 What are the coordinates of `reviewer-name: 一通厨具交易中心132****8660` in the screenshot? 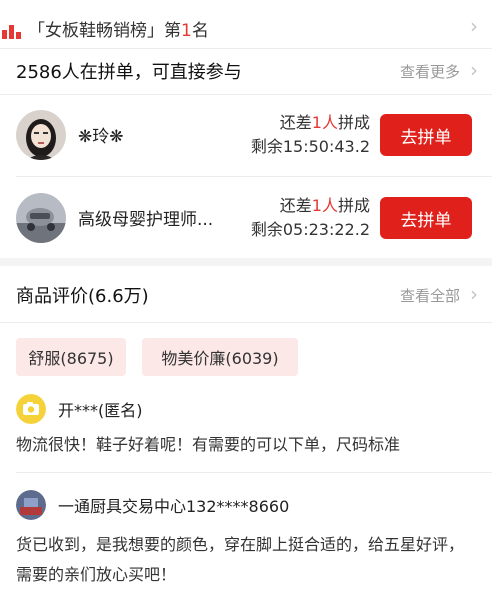 It's located at (174, 506).